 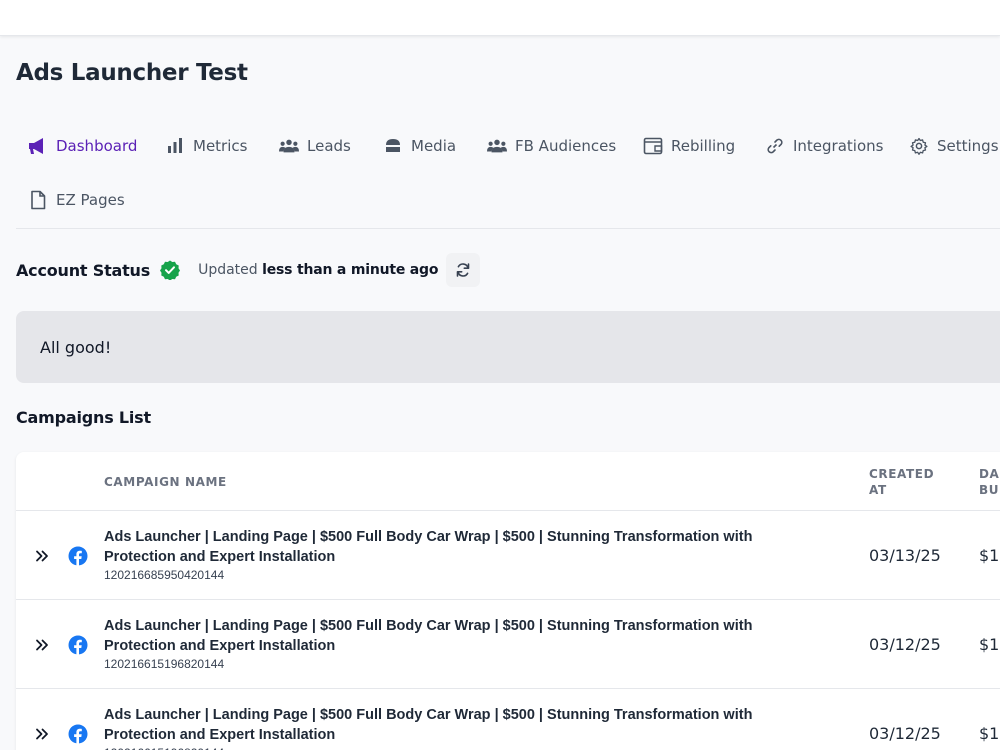 I want to click on column-header-line: BUDGET, so click(x=989, y=490).